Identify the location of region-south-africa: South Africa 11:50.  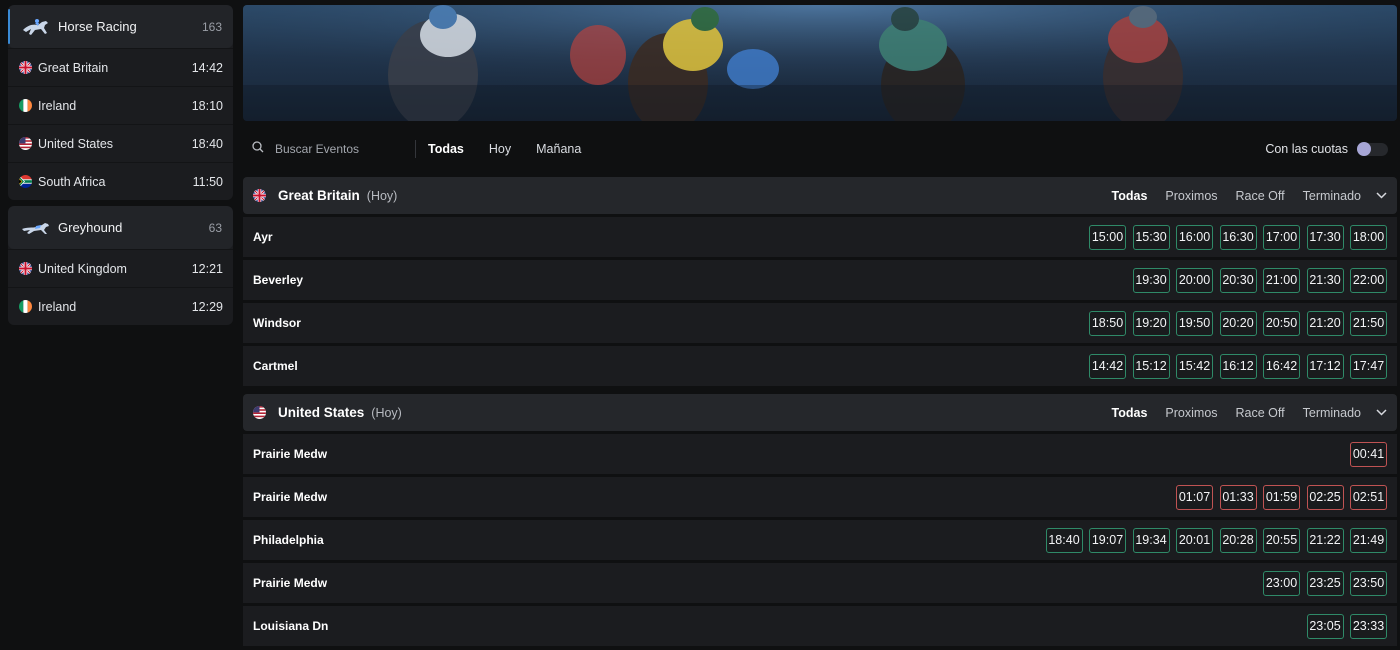
(120, 181).